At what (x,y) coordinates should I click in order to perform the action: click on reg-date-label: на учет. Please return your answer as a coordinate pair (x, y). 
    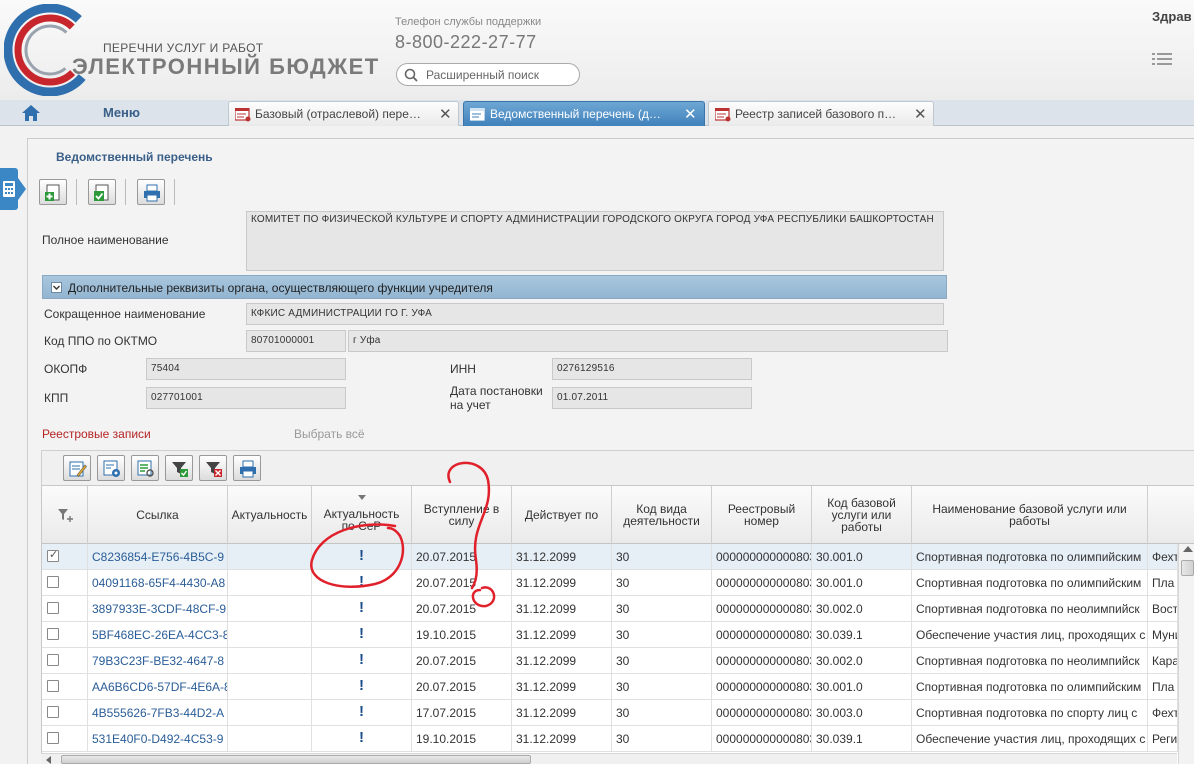
    Looking at the image, I should click on (470, 405).